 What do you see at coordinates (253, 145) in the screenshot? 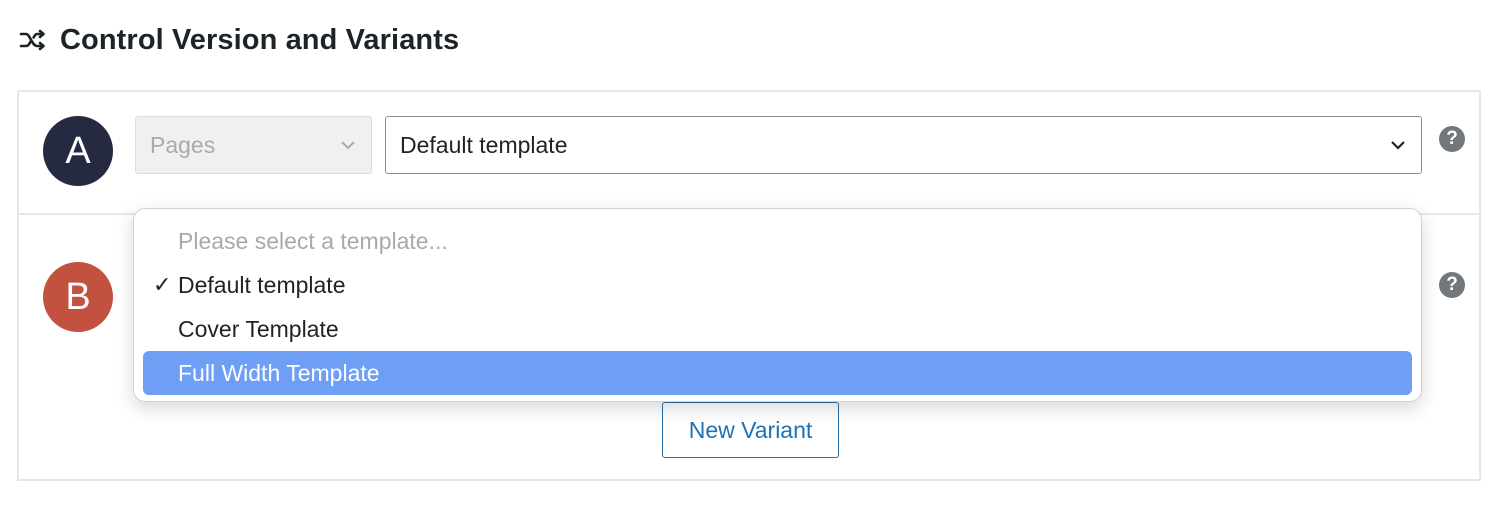
I see `post-type-select: Pages` at bounding box center [253, 145].